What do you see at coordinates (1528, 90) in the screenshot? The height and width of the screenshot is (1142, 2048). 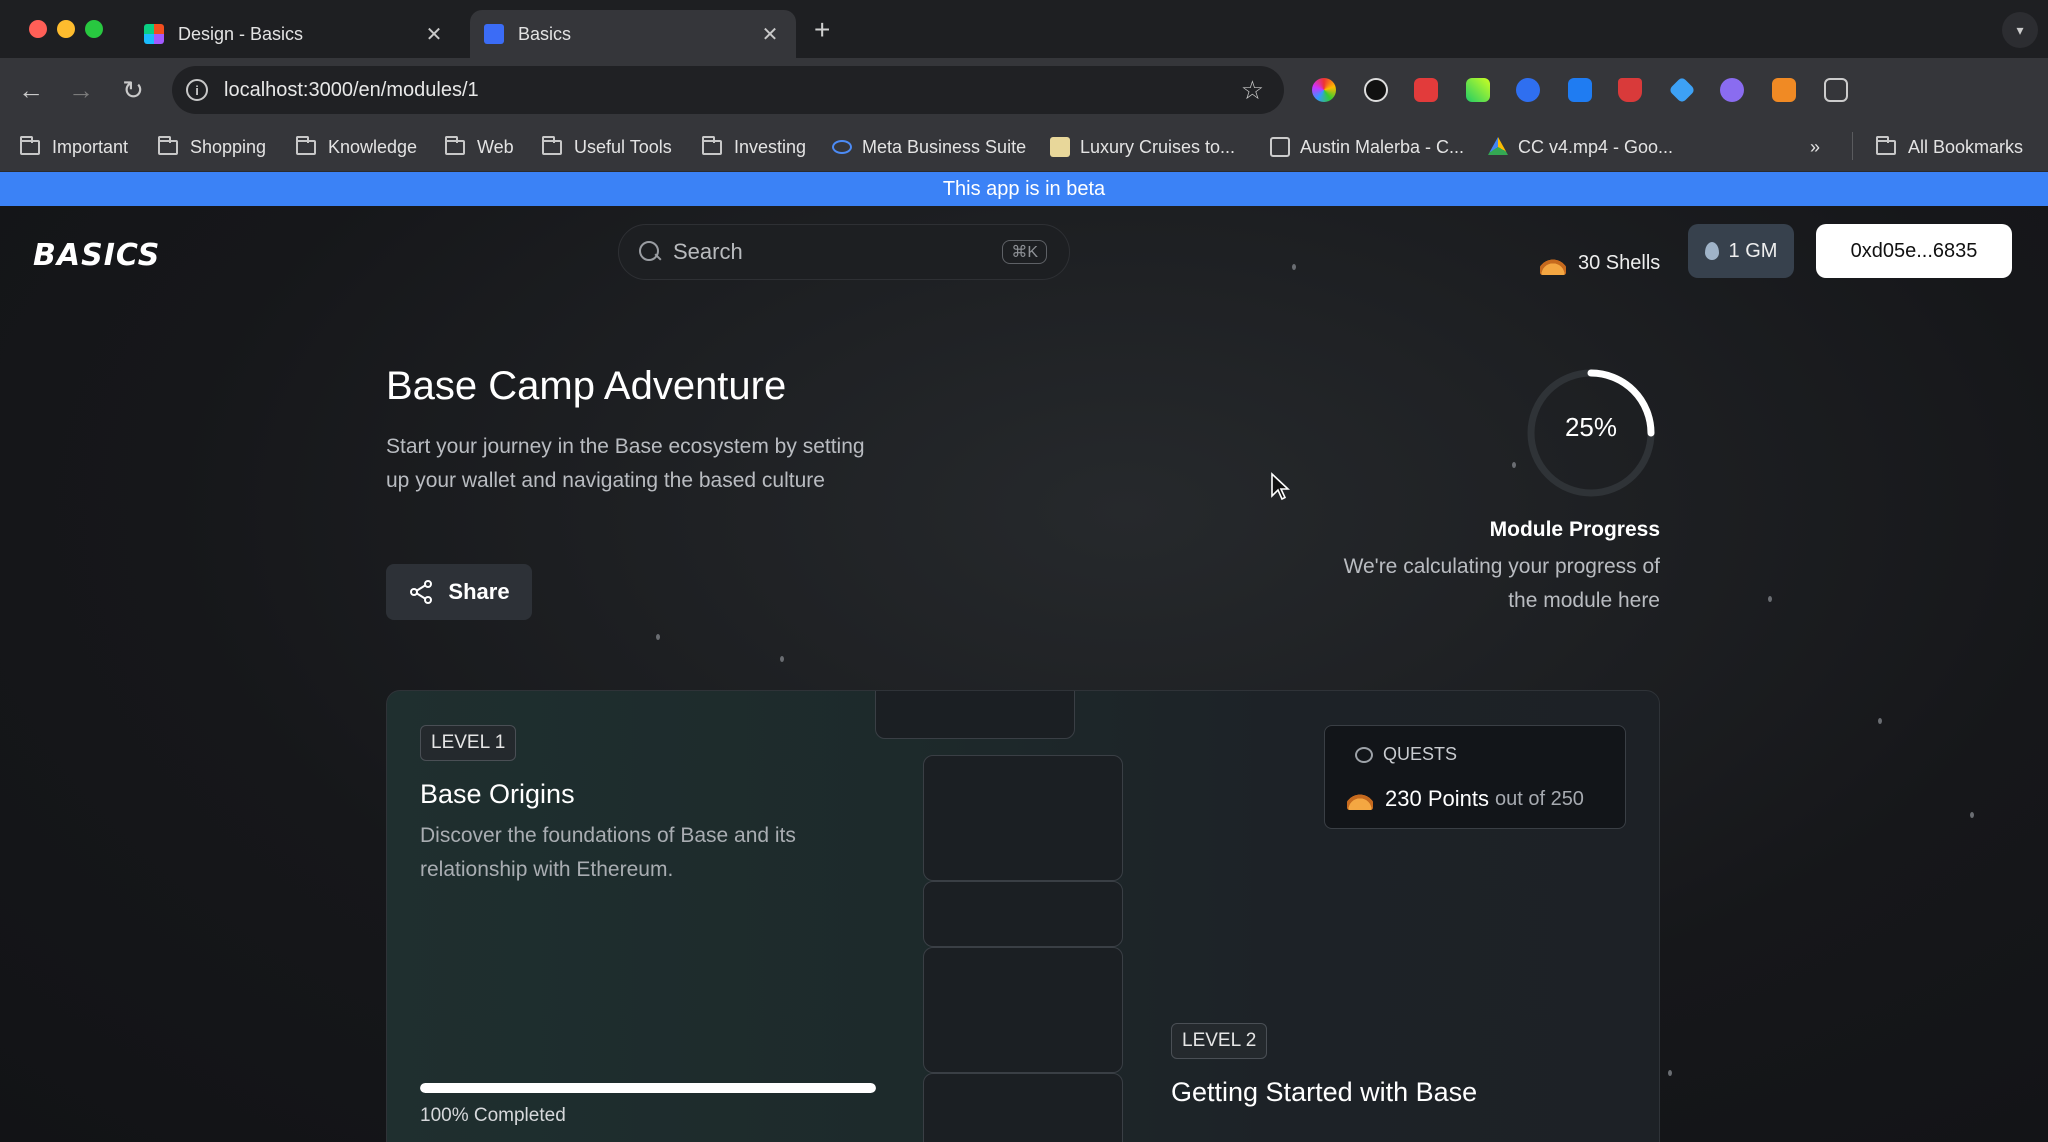 I see `blue-extension-icon` at bounding box center [1528, 90].